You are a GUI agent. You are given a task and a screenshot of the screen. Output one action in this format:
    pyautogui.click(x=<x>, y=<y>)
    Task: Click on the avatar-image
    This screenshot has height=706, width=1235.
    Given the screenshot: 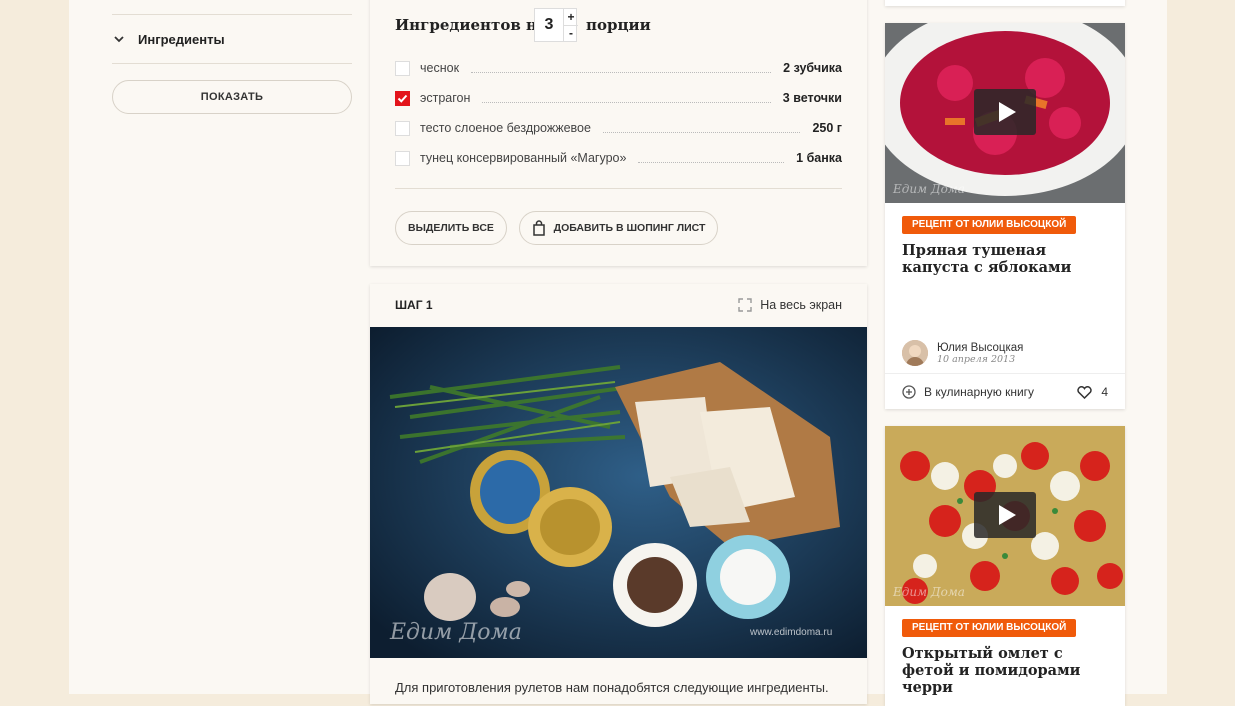 What is the action you would take?
    pyautogui.click(x=915, y=353)
    